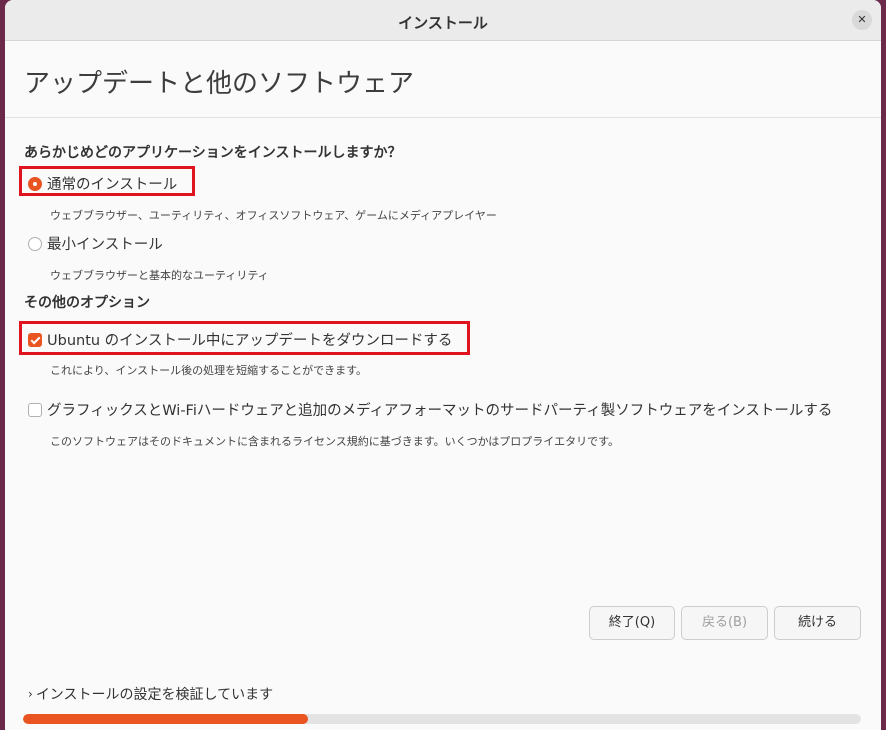  Describe the element at coordinates (30, 694) in the screenshot. I see `chevron-right-icon: ›` at that location.